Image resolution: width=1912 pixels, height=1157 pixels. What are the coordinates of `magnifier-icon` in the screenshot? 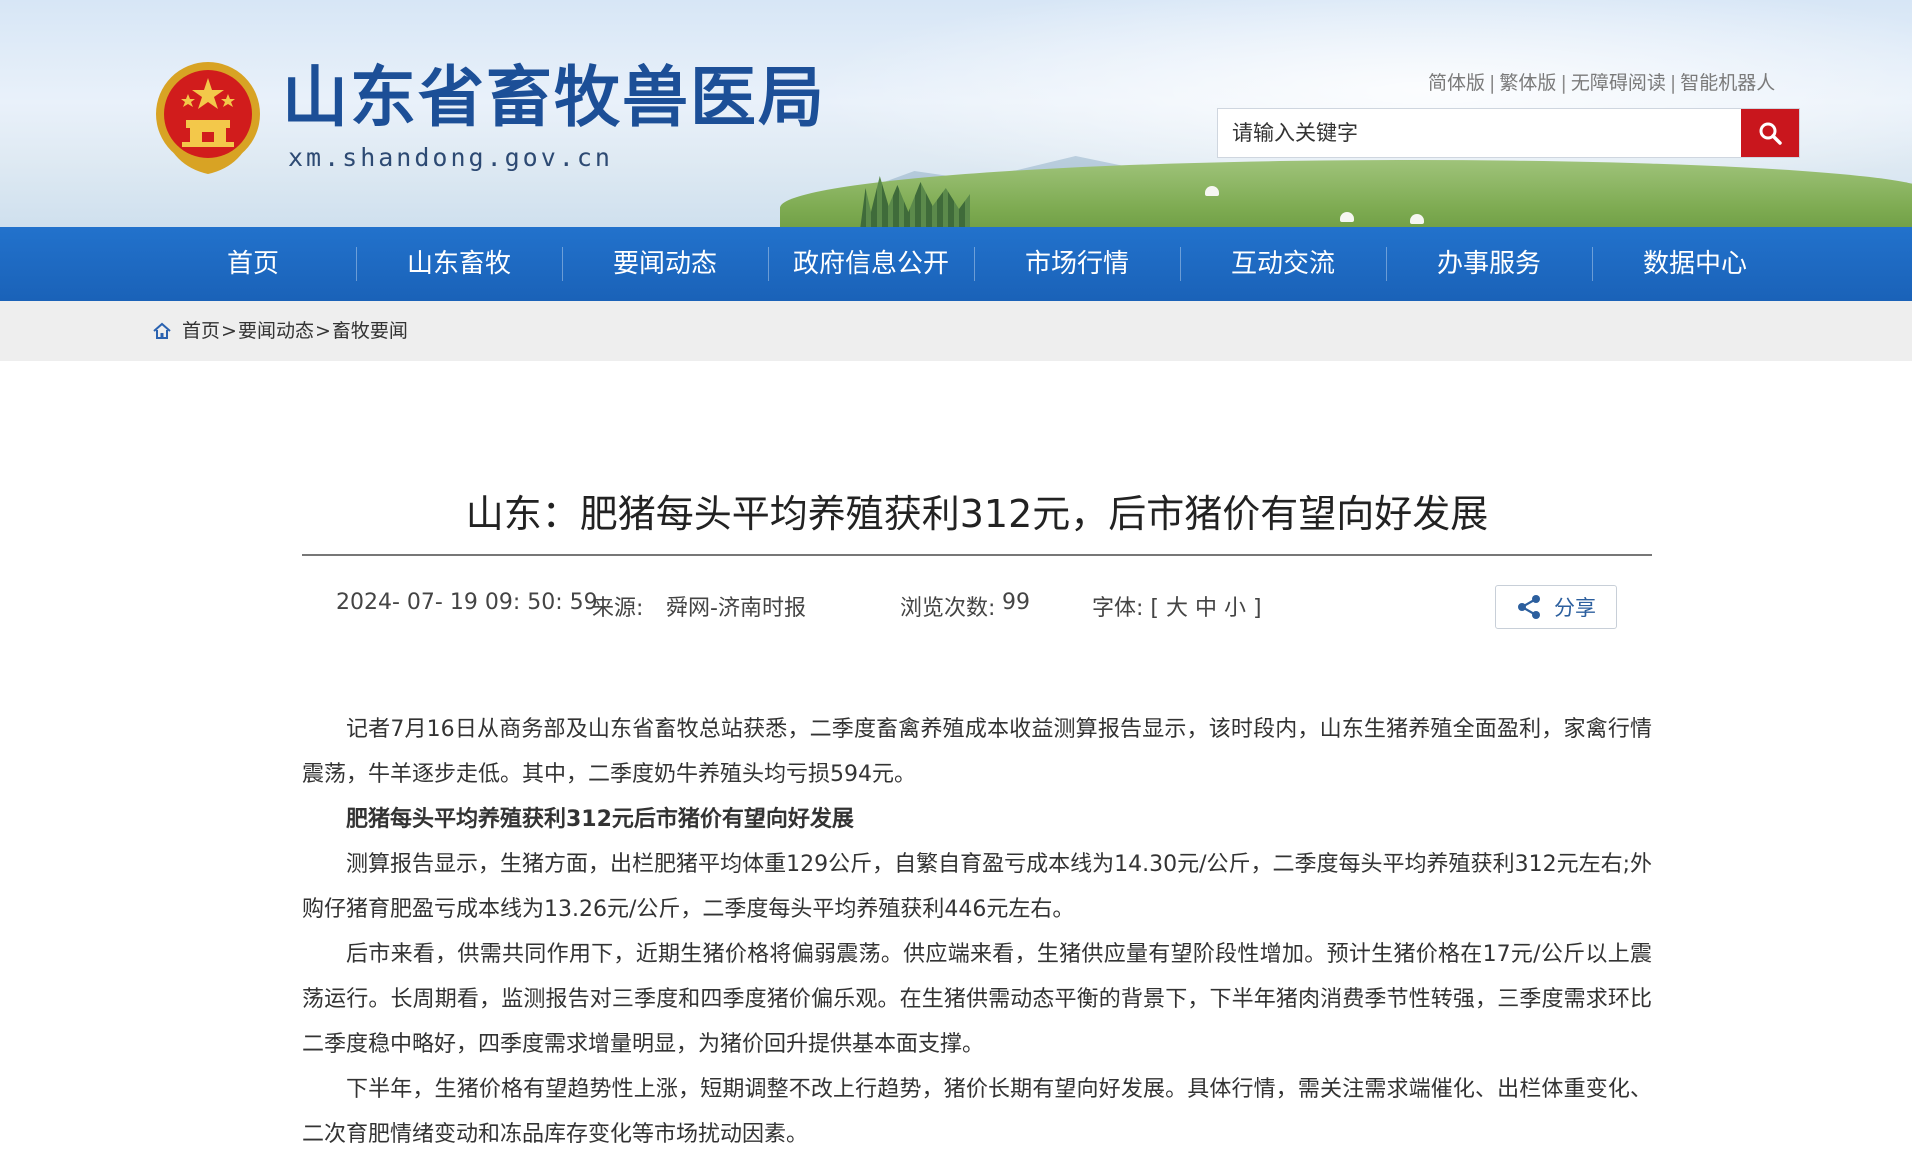 It's located at (1770, 133).